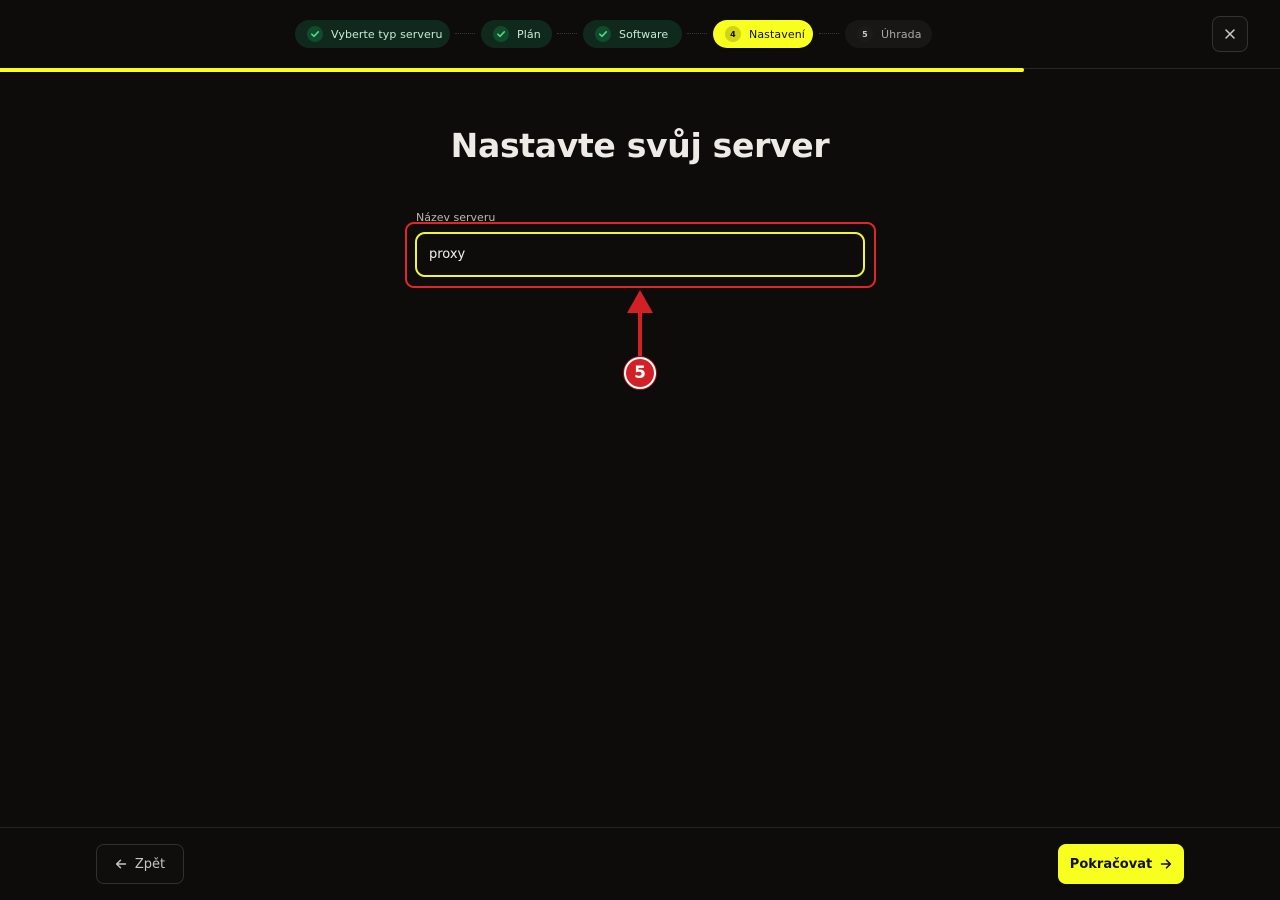  I want to click on close-button, so click(1230, 34).